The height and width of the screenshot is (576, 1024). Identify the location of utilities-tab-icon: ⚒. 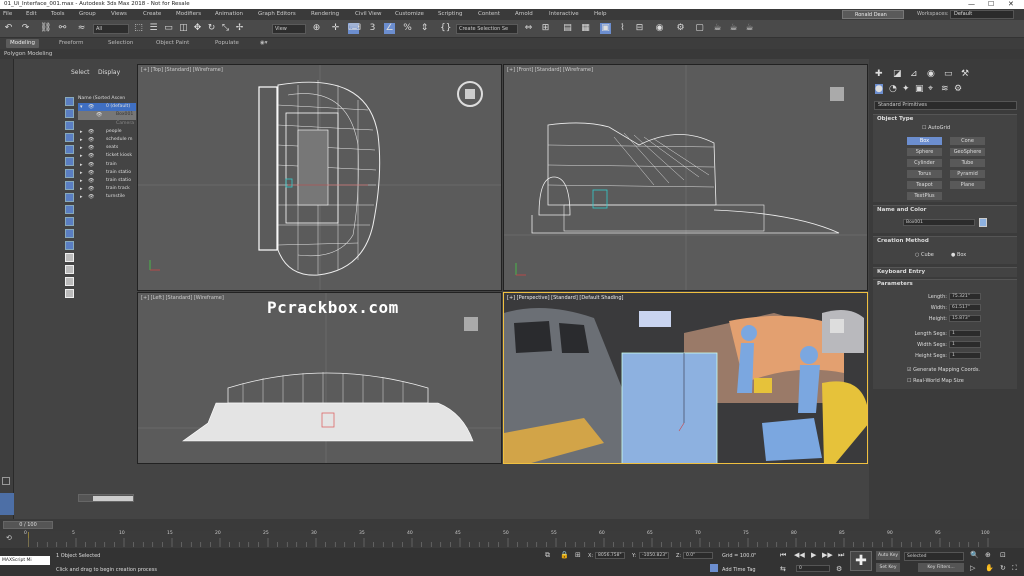
(965, 74).